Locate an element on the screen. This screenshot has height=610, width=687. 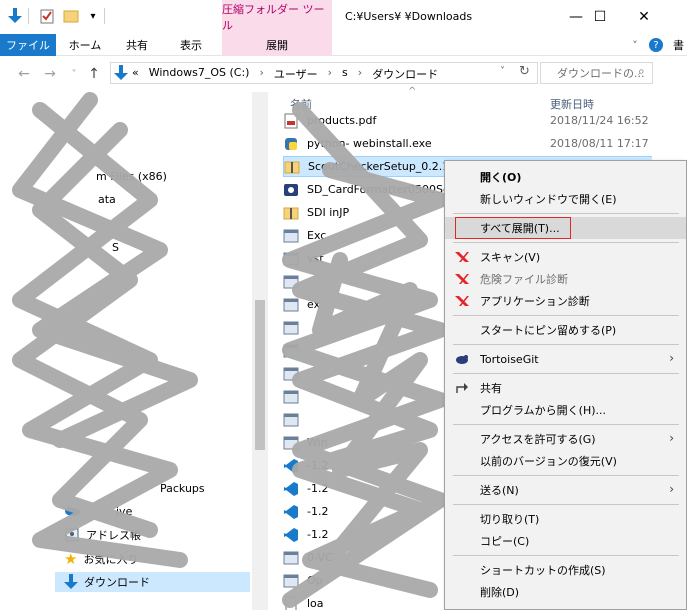
help-icon: ? is located at coordinates (656, 45).